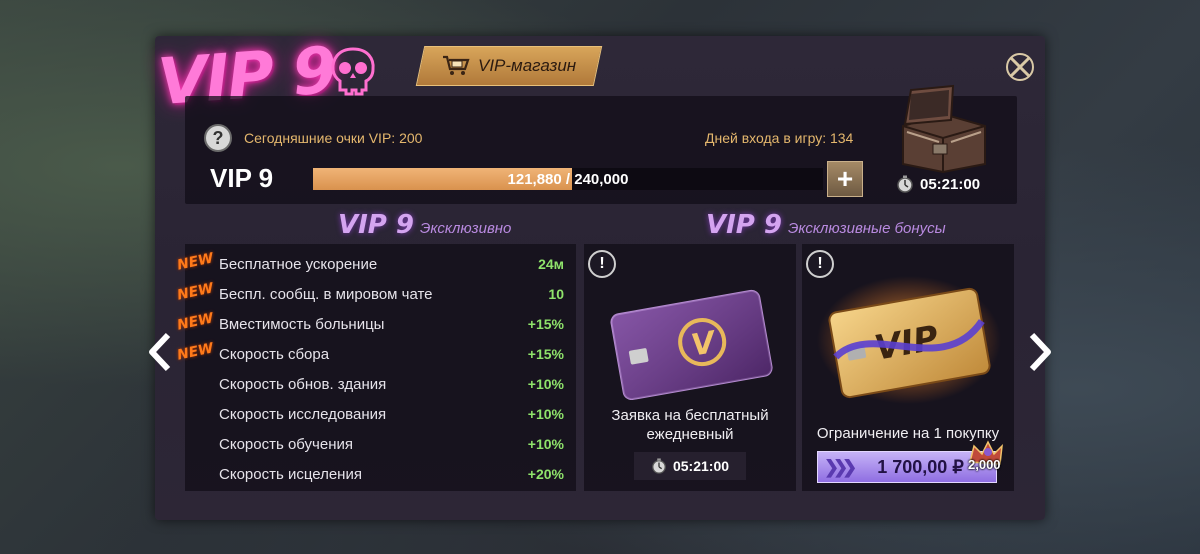 This screenshot has height=554, width=1200. What do you see at coordinates (380, 473) in the screenshot?
I see `list-item: Скорость исцеления +20%` at bounding box center [380, 473].